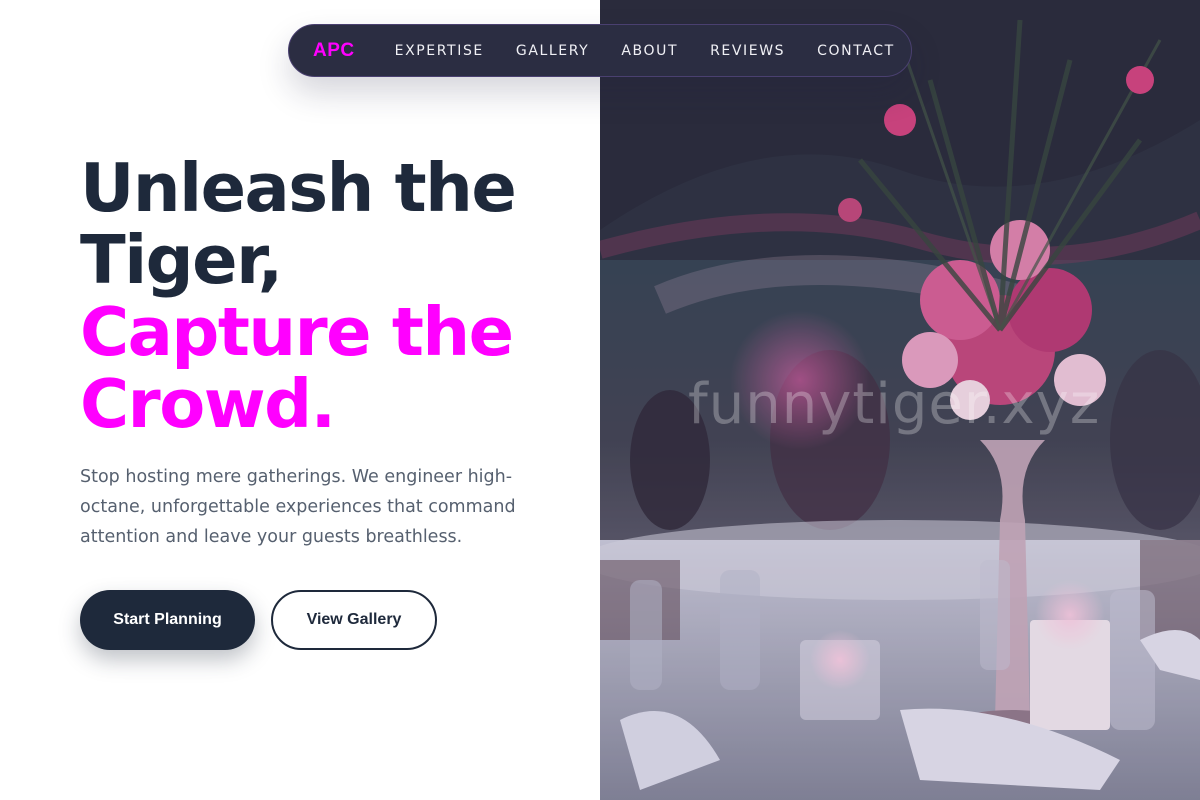 This screenshot has height=800, width=1200. What do you see at coordinates (439, 51) in the screenshot?
I see `nav-link-expertise: EXPERTISE` at bounding box center [439, 51].